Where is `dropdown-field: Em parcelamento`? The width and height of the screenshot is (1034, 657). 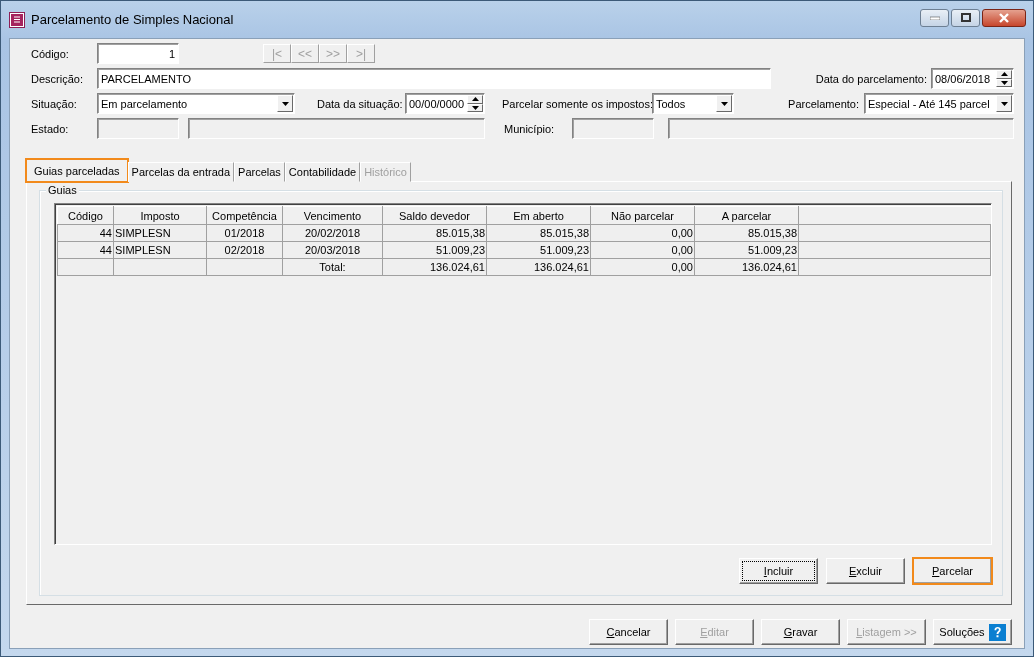 dropdown-field: Em parcelamento is located at coordinates (196, 103).